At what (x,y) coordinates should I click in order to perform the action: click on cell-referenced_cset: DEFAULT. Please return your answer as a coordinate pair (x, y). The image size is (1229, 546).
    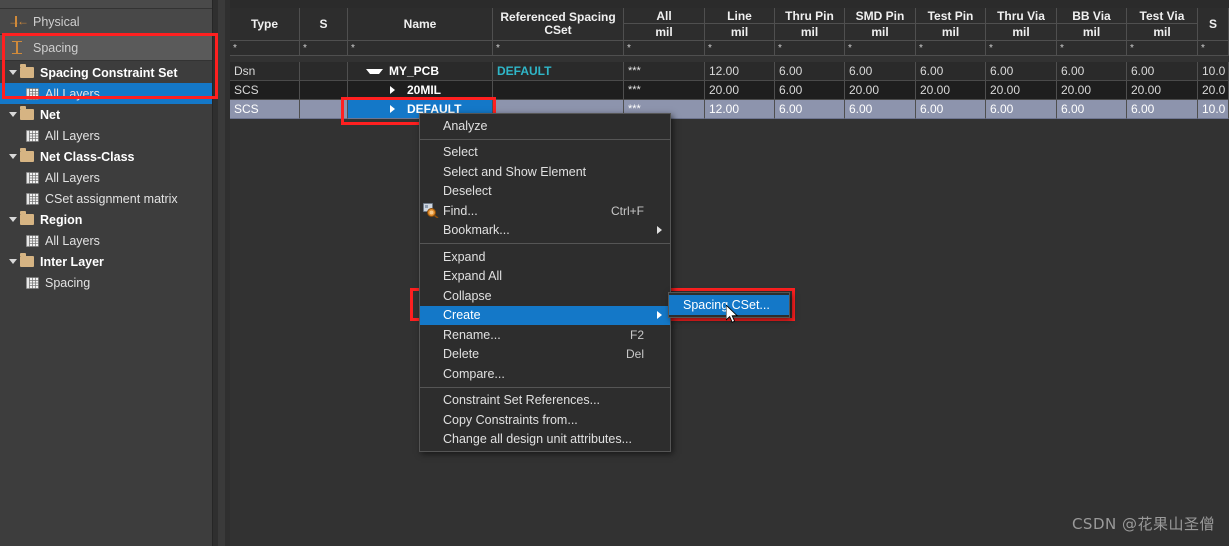
    Looking at the image, I should click on (558, 71).